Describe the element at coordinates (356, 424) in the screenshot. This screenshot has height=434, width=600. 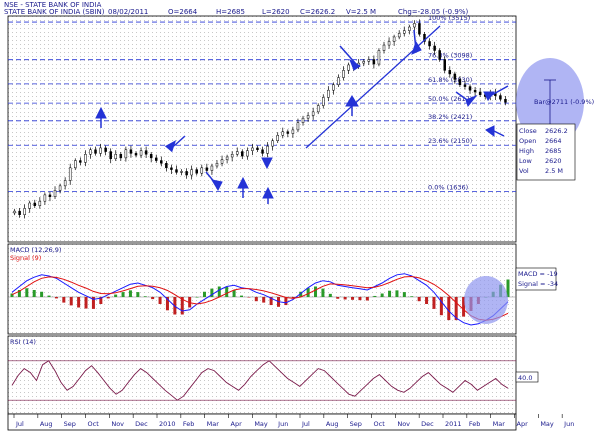
I see `x-tick-label: Sep` at that location.